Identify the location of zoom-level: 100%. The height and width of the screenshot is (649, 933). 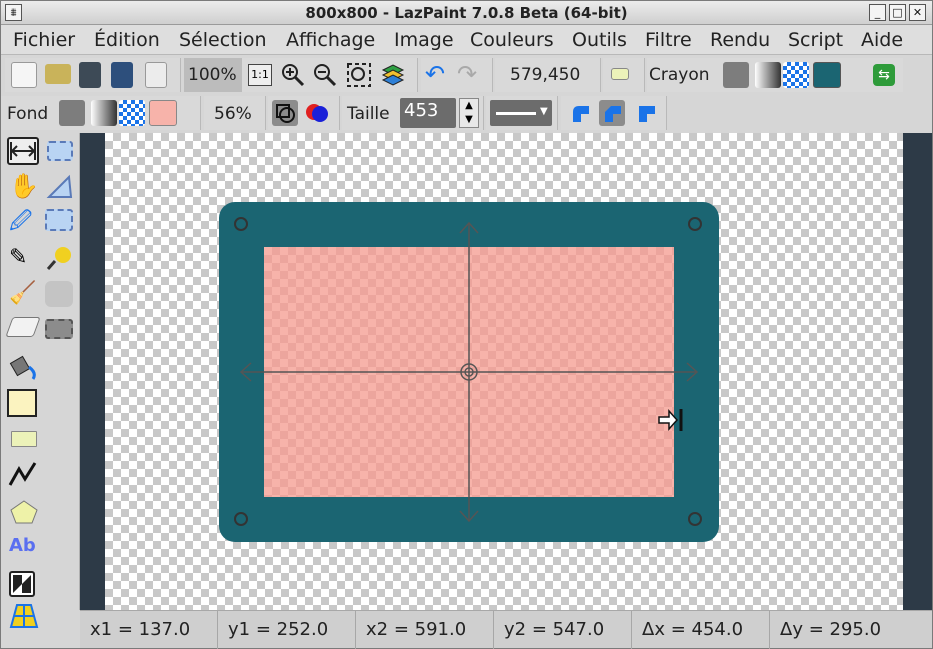
(212, 75).